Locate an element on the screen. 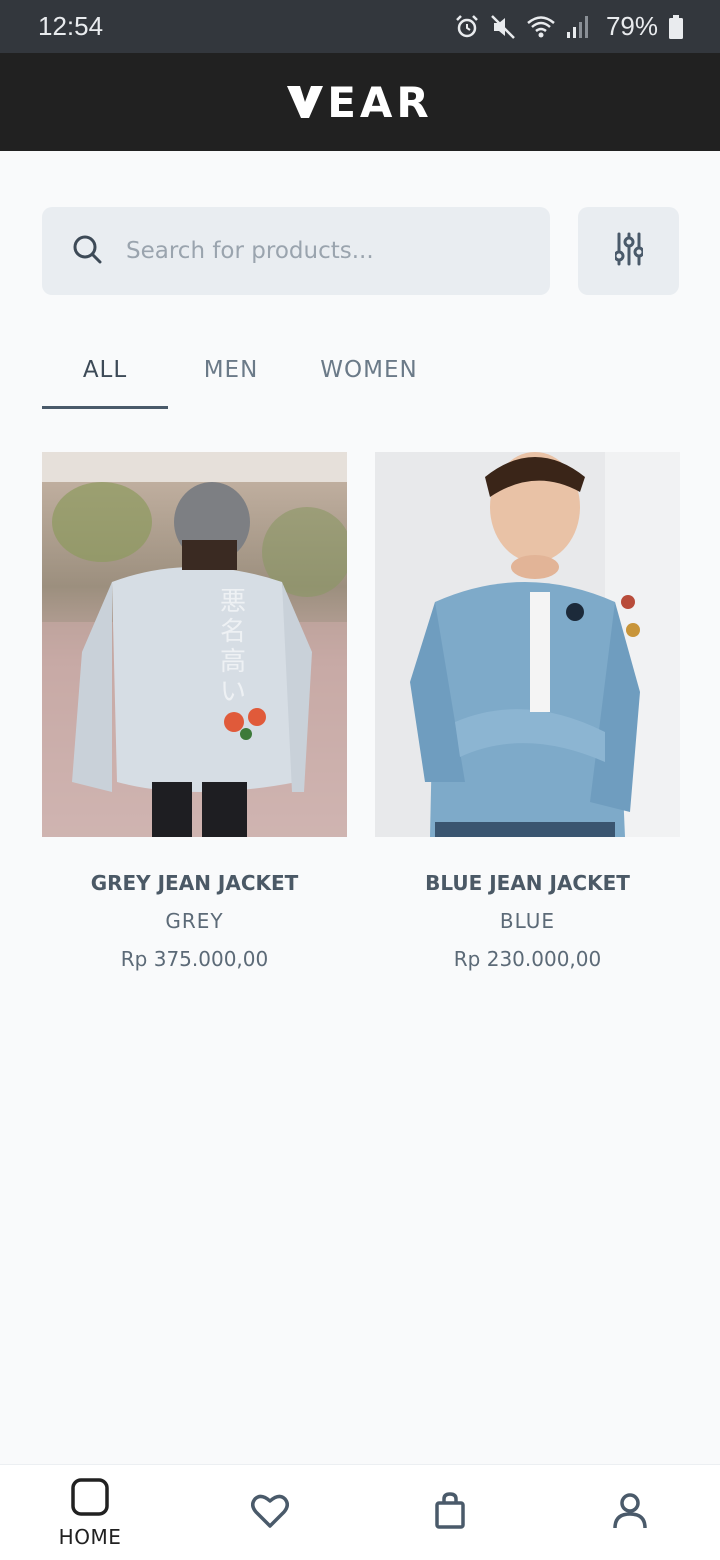 The height and width of the screenshot is (1560, 720). svg-text: 名 is located at coordinates (233, 632).